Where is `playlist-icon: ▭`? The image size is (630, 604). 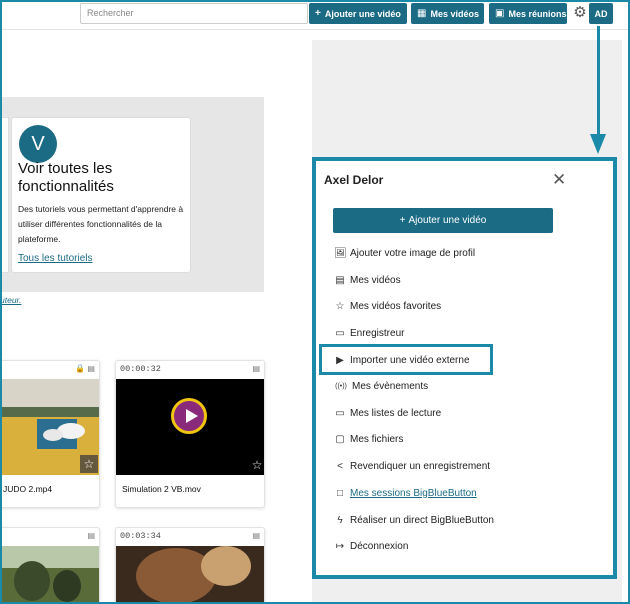 playlist-icon: ▭ is located at coordinates (340, 413).